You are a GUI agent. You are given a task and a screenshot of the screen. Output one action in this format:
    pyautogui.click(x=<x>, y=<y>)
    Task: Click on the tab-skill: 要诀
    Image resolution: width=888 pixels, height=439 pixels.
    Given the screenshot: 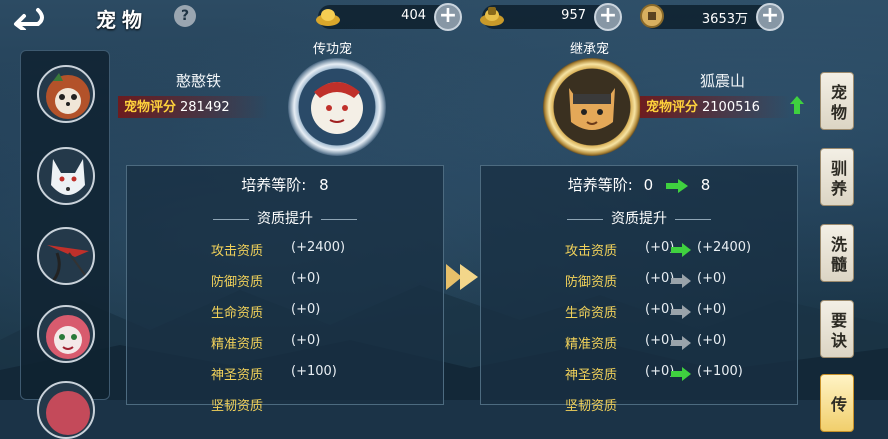 What is the action you would take?
    pyautogui.click(x=837, y=329)
    